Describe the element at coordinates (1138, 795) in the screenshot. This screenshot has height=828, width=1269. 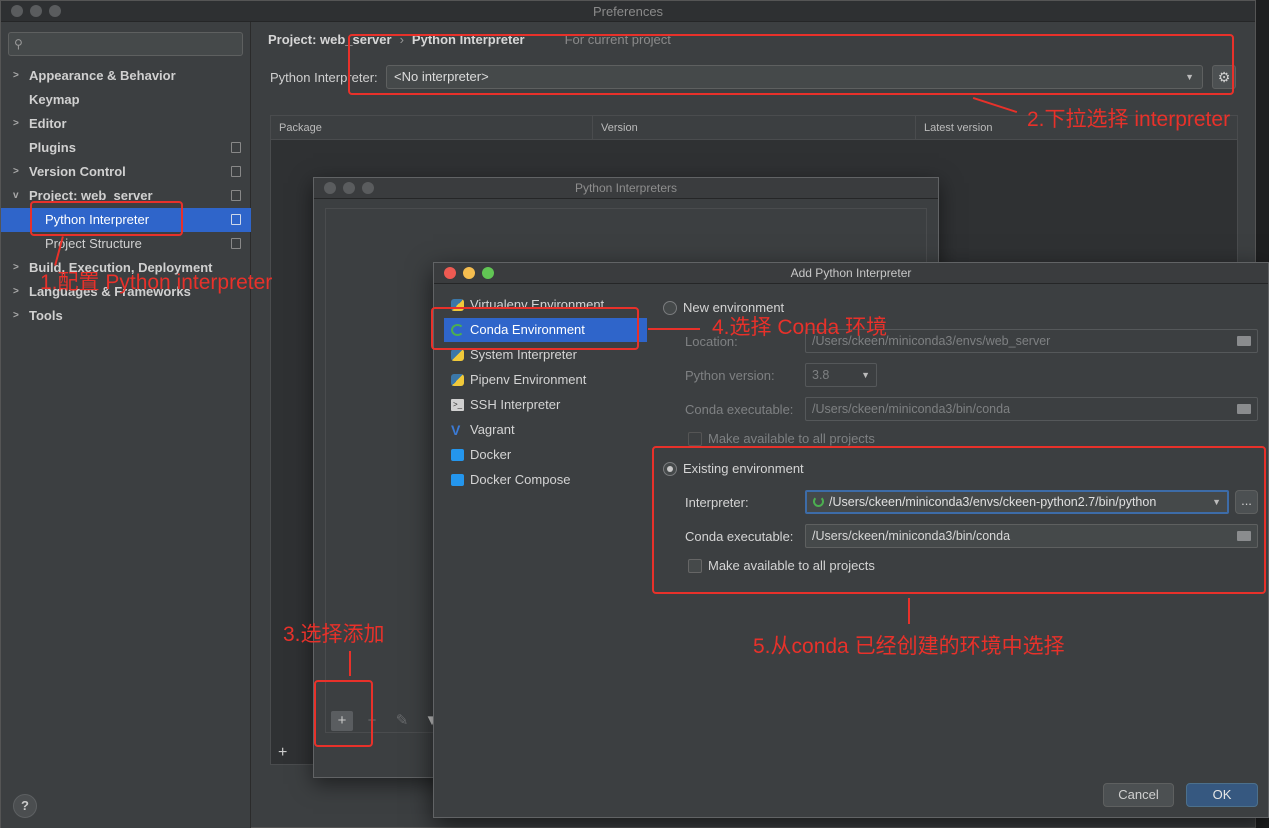
I see `cancel-button: Cancel` at that location.